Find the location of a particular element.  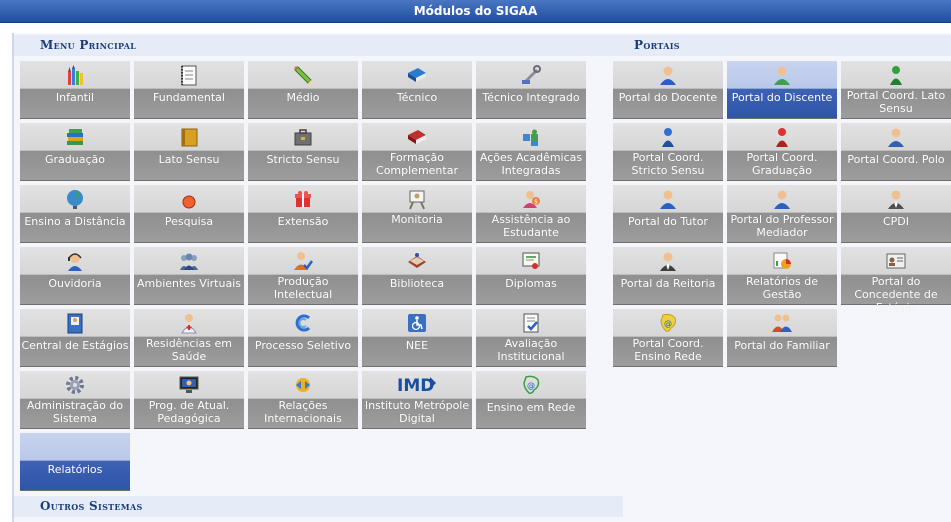

module-monitoria: Monitoria is located at coordinates (417, 214).